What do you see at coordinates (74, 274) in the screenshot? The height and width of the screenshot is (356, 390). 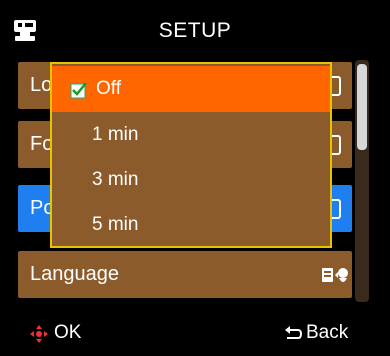 I see `list-item-label: Language` at bounding box center [74, 274].